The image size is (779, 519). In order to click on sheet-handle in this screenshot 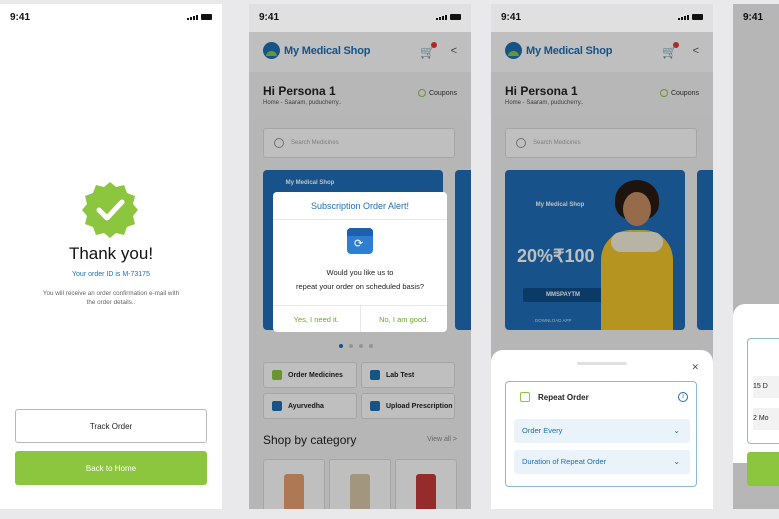, I will do `click(602, 363)`.